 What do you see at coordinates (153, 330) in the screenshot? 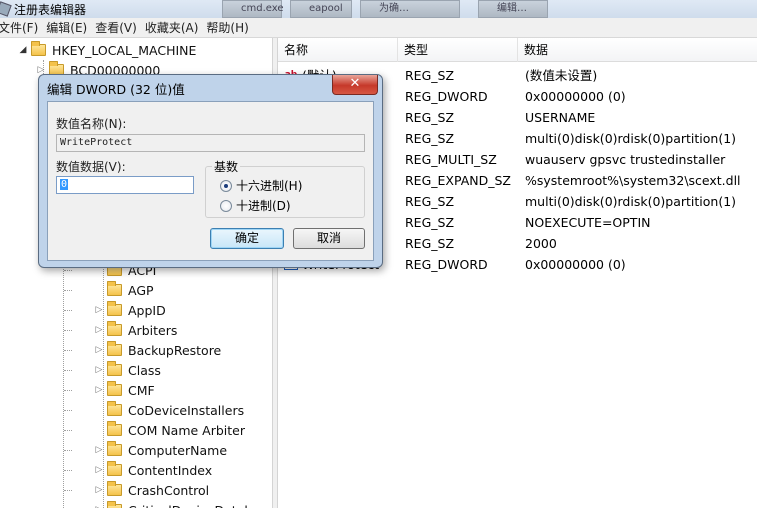
I see `tree-item-label: Arbiters` at bounding box center [153, 330].